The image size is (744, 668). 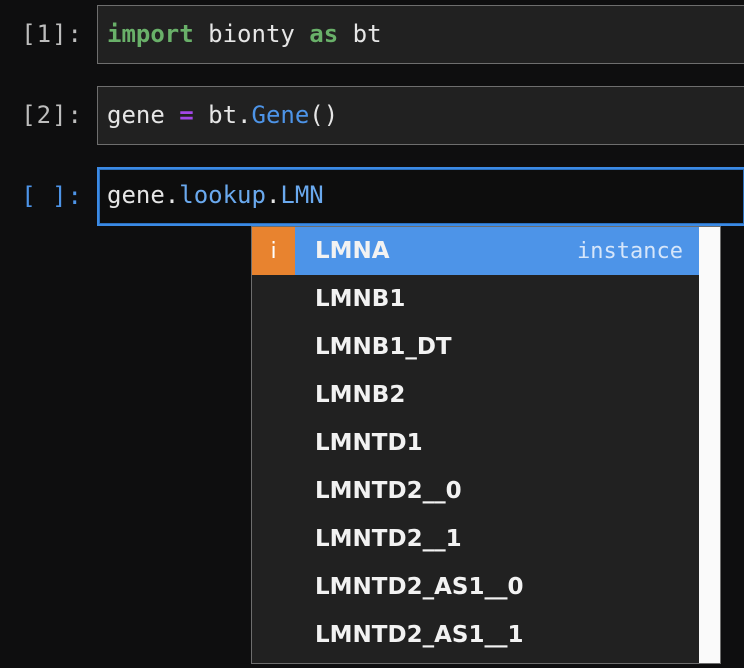 I want to click on list-item: LMNTD2_AS1__0, so click(x=475, y=587).